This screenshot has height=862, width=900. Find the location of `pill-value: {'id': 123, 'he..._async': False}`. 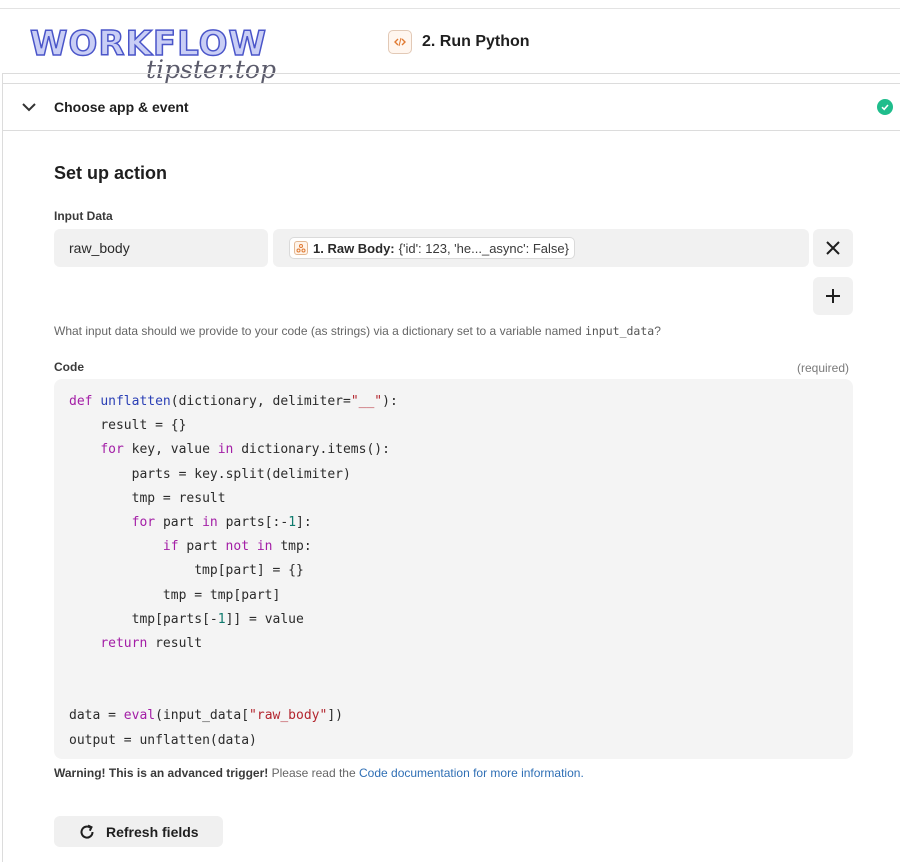

pill-value: {'id': 123, 'he..._async': False} is located at coordinates (483, 248).